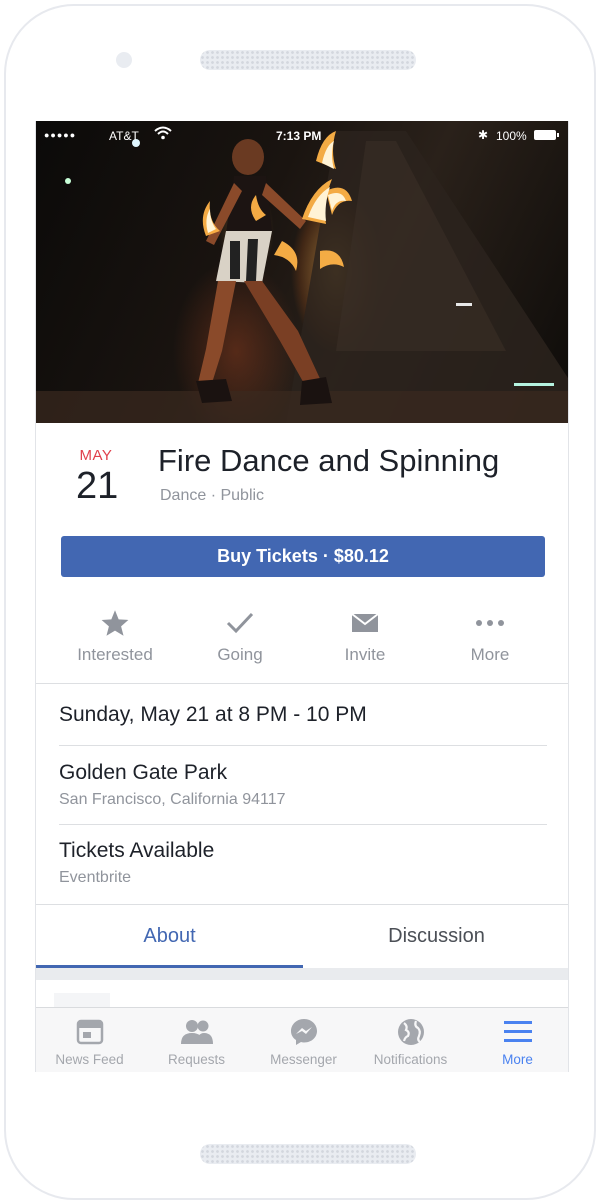 The width and height of the screenshot is (600, 1204). Describe the element at coordinates (365, 654) in the screenshot. I see `invite-label: Invite` at that location.